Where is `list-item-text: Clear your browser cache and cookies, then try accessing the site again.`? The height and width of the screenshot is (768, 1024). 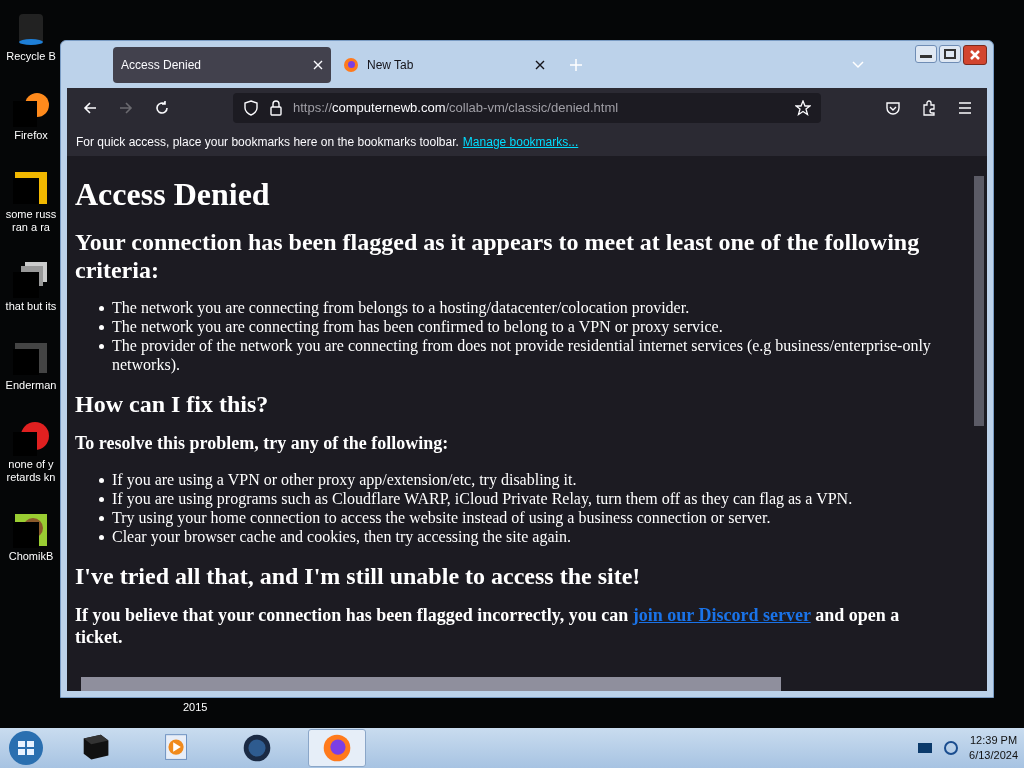 list-item-text: Clear your browser cache and cookies, then try accessing the site again. is located at coordinates (341, 536).